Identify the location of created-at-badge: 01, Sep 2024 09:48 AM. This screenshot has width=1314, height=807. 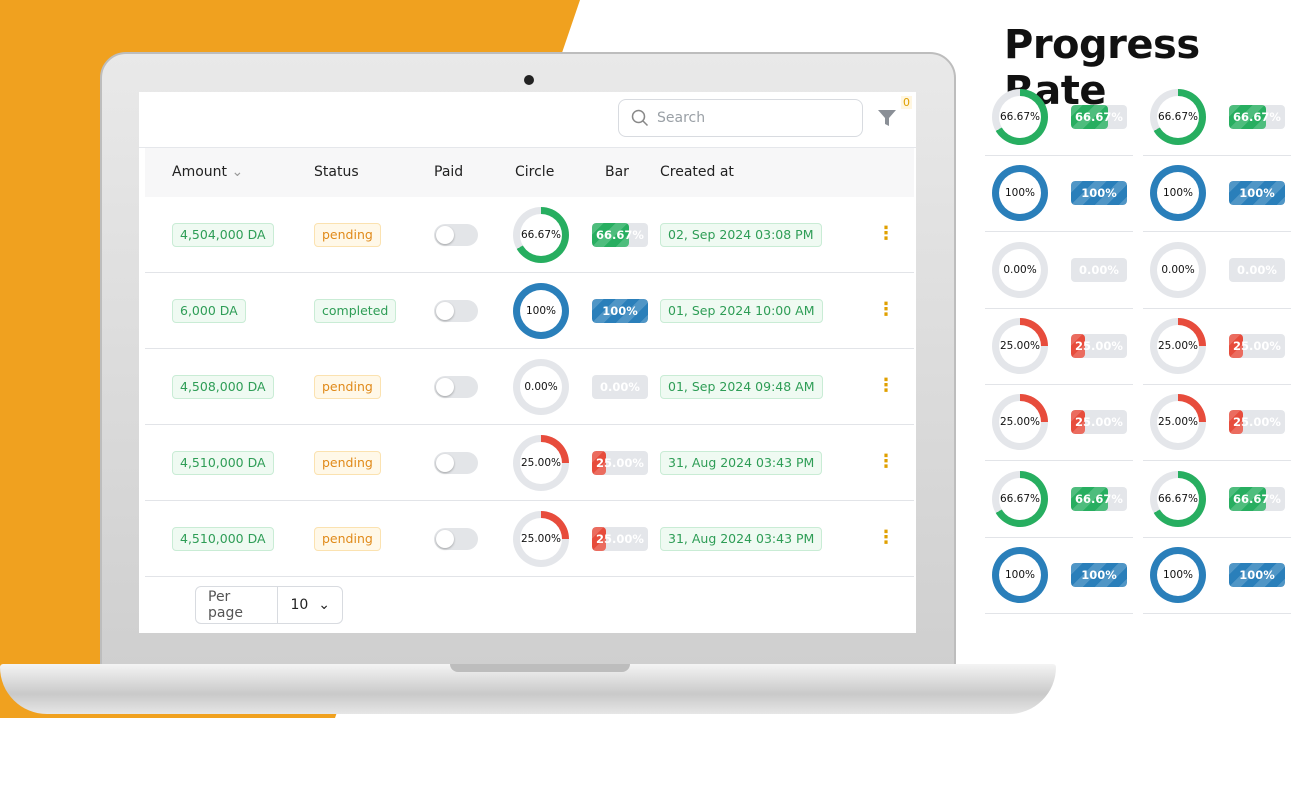
(741, 387).